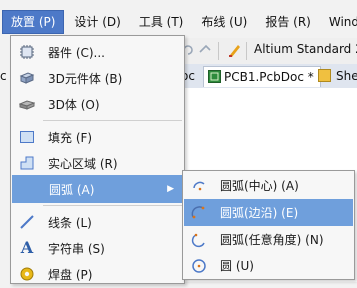 This screenshot has height=288, width=357. What do you see at coordinates (70, 274) in the screenshot?
I see `menu-item-label: 焊盘 (P)` at bounding box center [70, 274].